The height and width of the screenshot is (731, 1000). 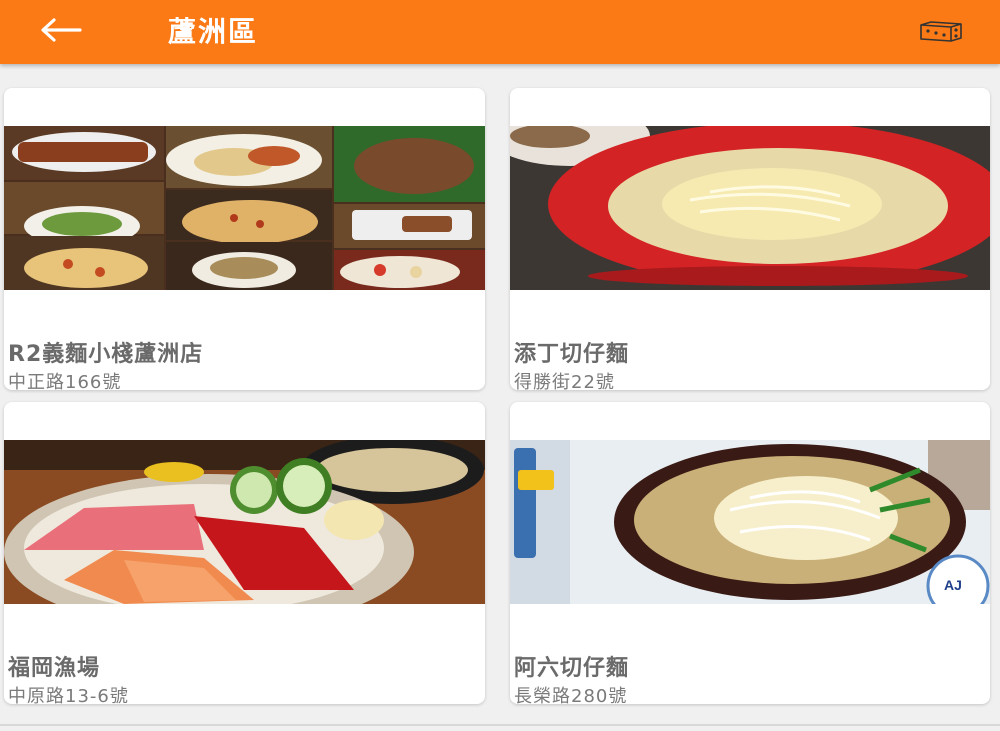 I want to click on arrow-left-icon, so click(x=60, y=32).